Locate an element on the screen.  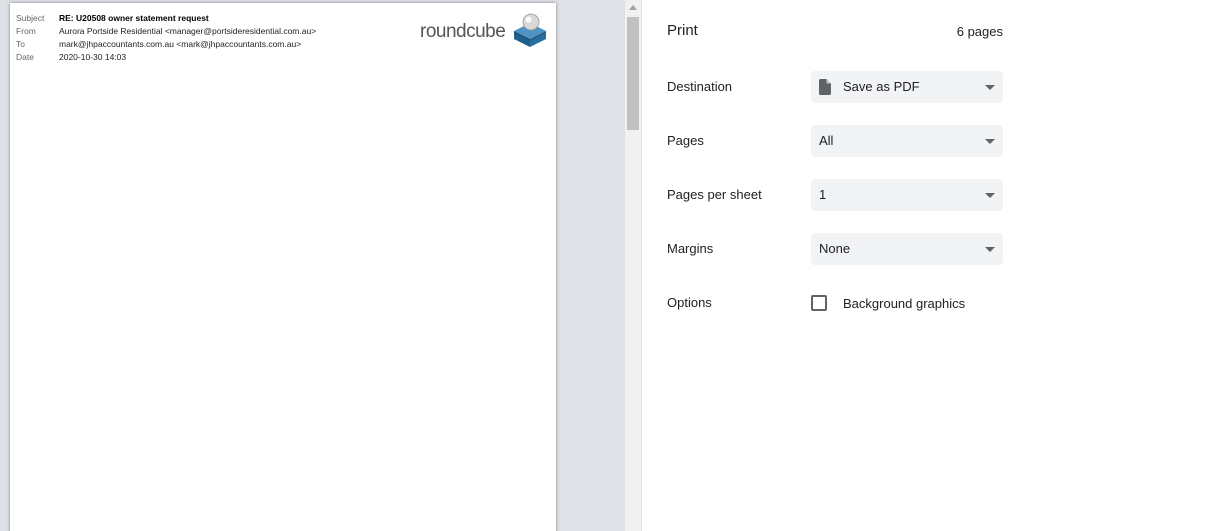
from-label: From is located at coordinates (26, 31).